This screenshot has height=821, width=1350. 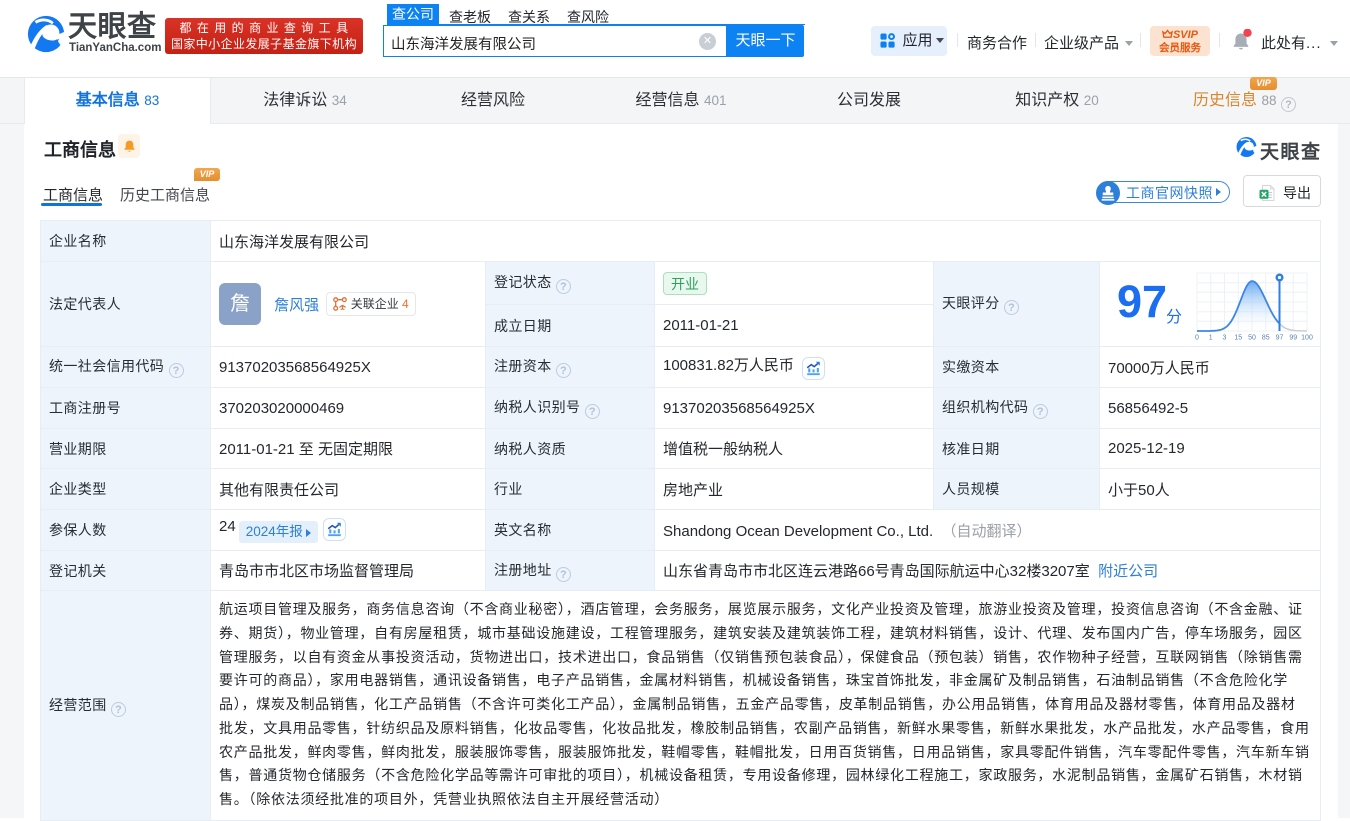 What do you see at coordinates (1307, 338) in the screenshot?
I see `svg-text: 100` at bounding box center [1307, 338].